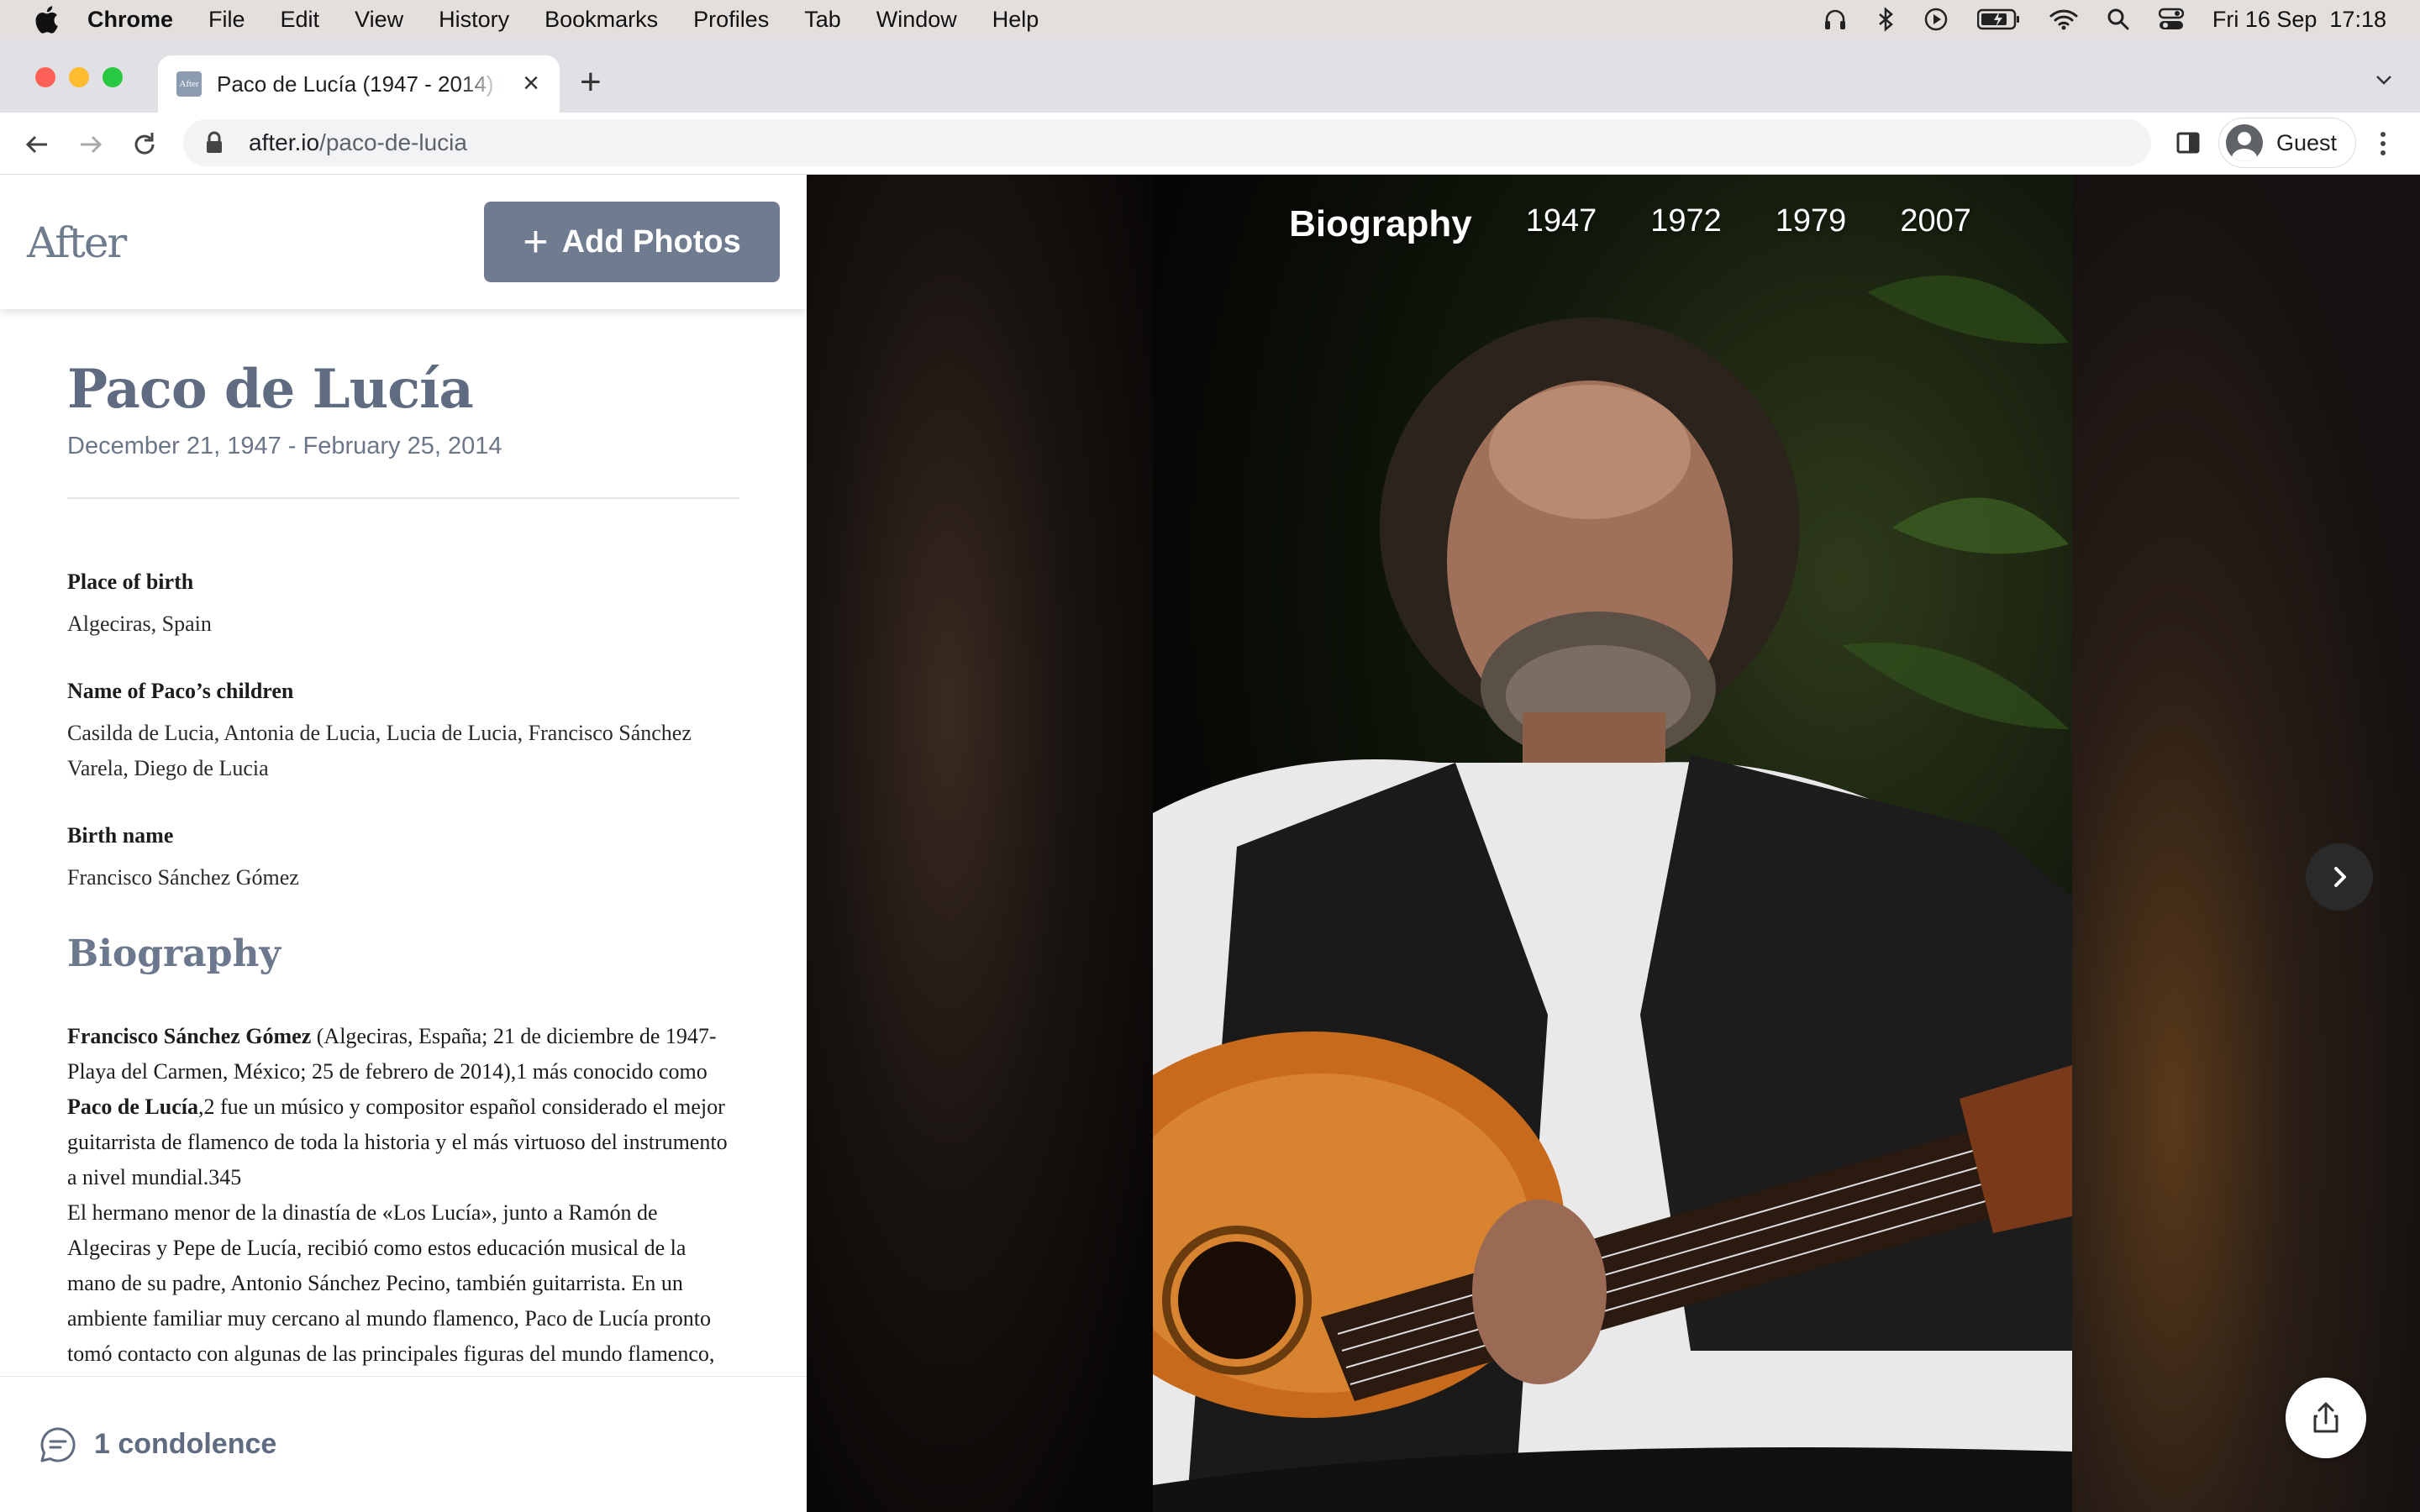  I want to click on menu-help: Help, so click(1016, 20).